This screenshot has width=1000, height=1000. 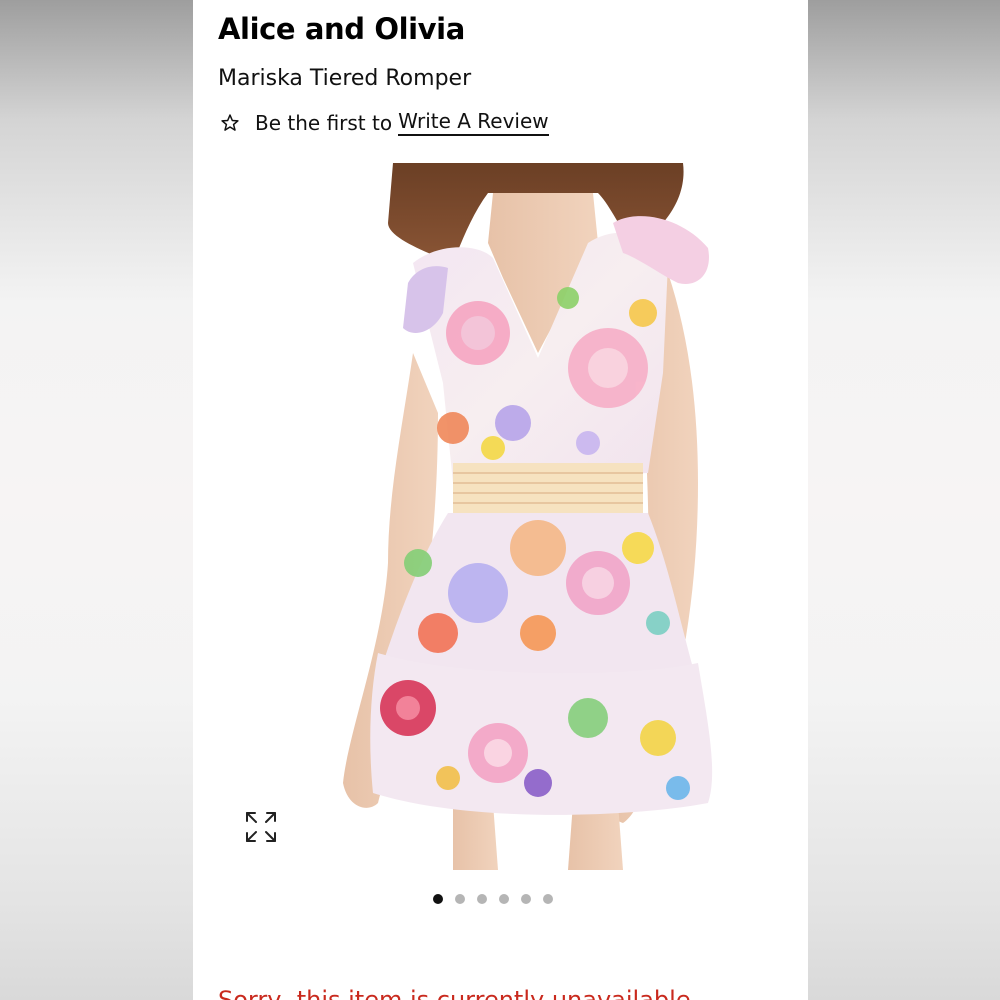 What do you see at coordinates (345, 78) in the screenshot?
I see `product-title: Mariska Tiered Romper` at bounding box center [345, 78].